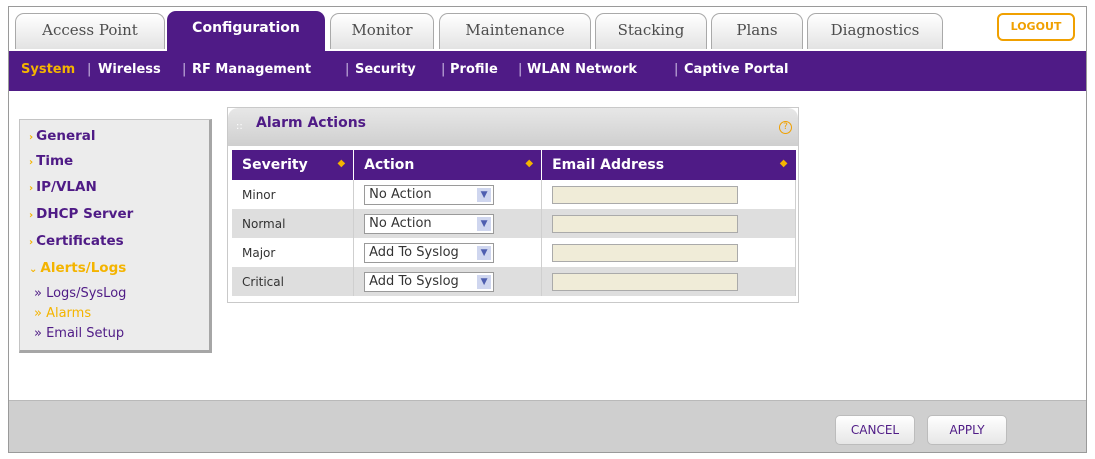  Describe the element at coordinates (293, 252) in the screenshot. I see `severity-cell: Major` at that location.